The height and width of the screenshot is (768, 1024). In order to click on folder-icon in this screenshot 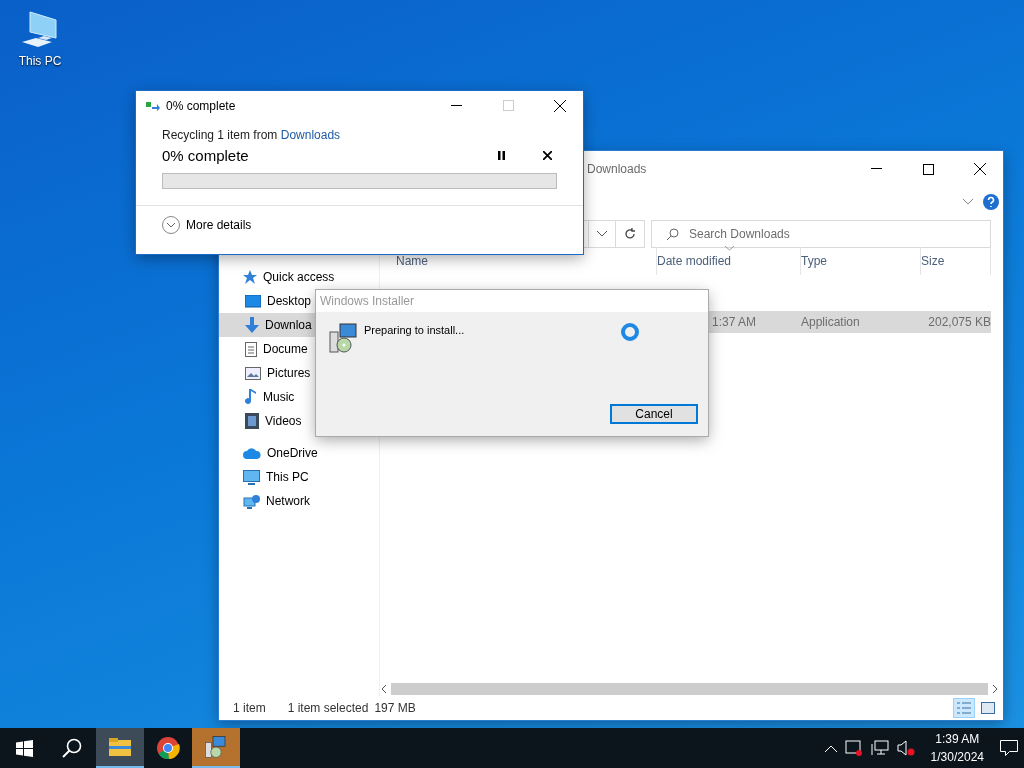, I will do `click(120, 747)`.